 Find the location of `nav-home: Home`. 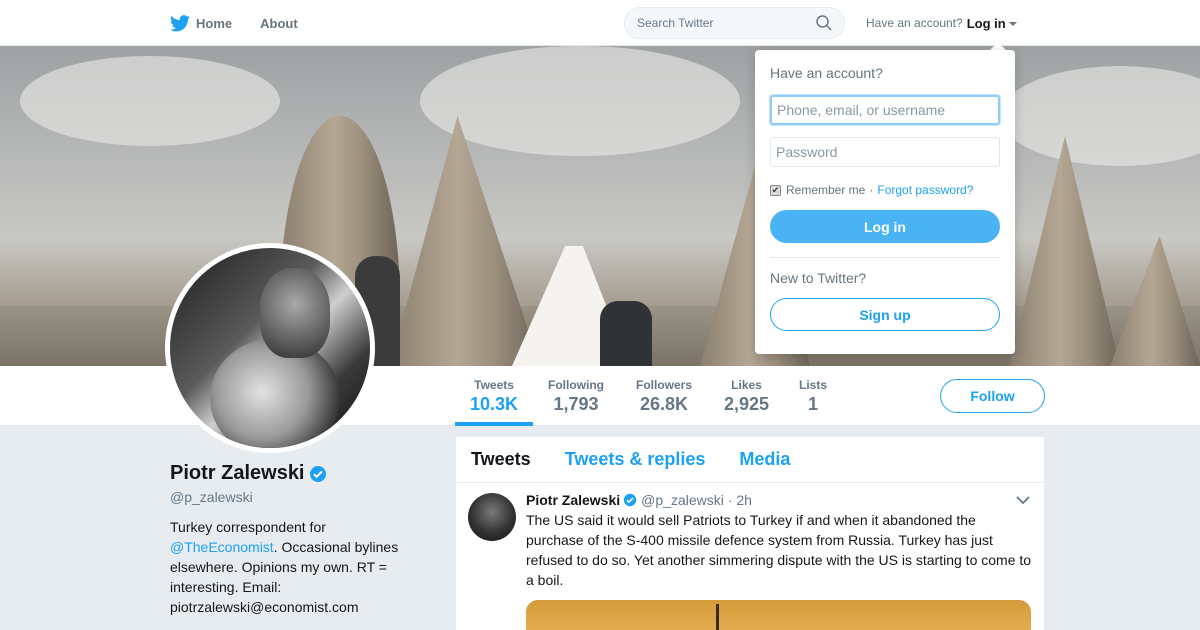

nav-home: Home is located at coordinates (201, 23).